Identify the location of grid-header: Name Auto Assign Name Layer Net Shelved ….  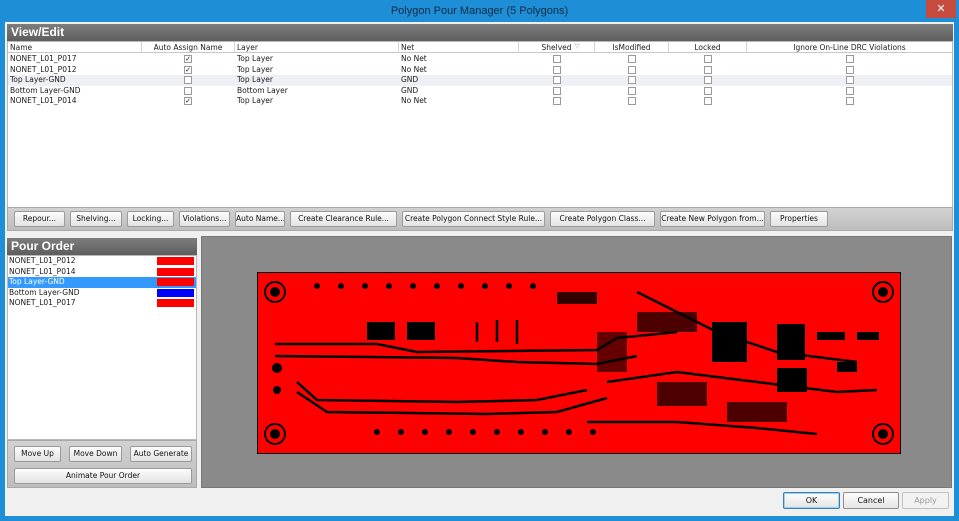
(480, 47).